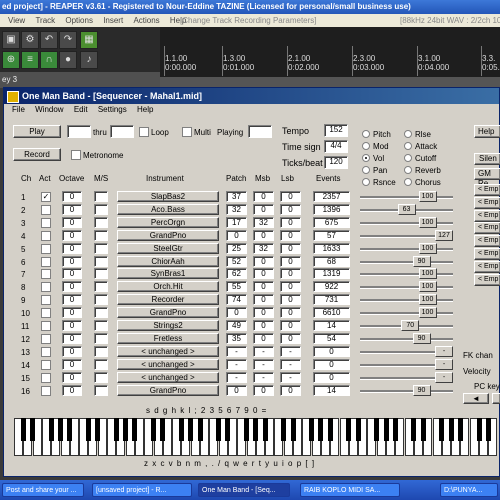 The height and width of the screenshot is (500, 500). Describe the element at coordinates (168, 274) in the screenshot. I see `instrument-button: SynBras1` at that location.